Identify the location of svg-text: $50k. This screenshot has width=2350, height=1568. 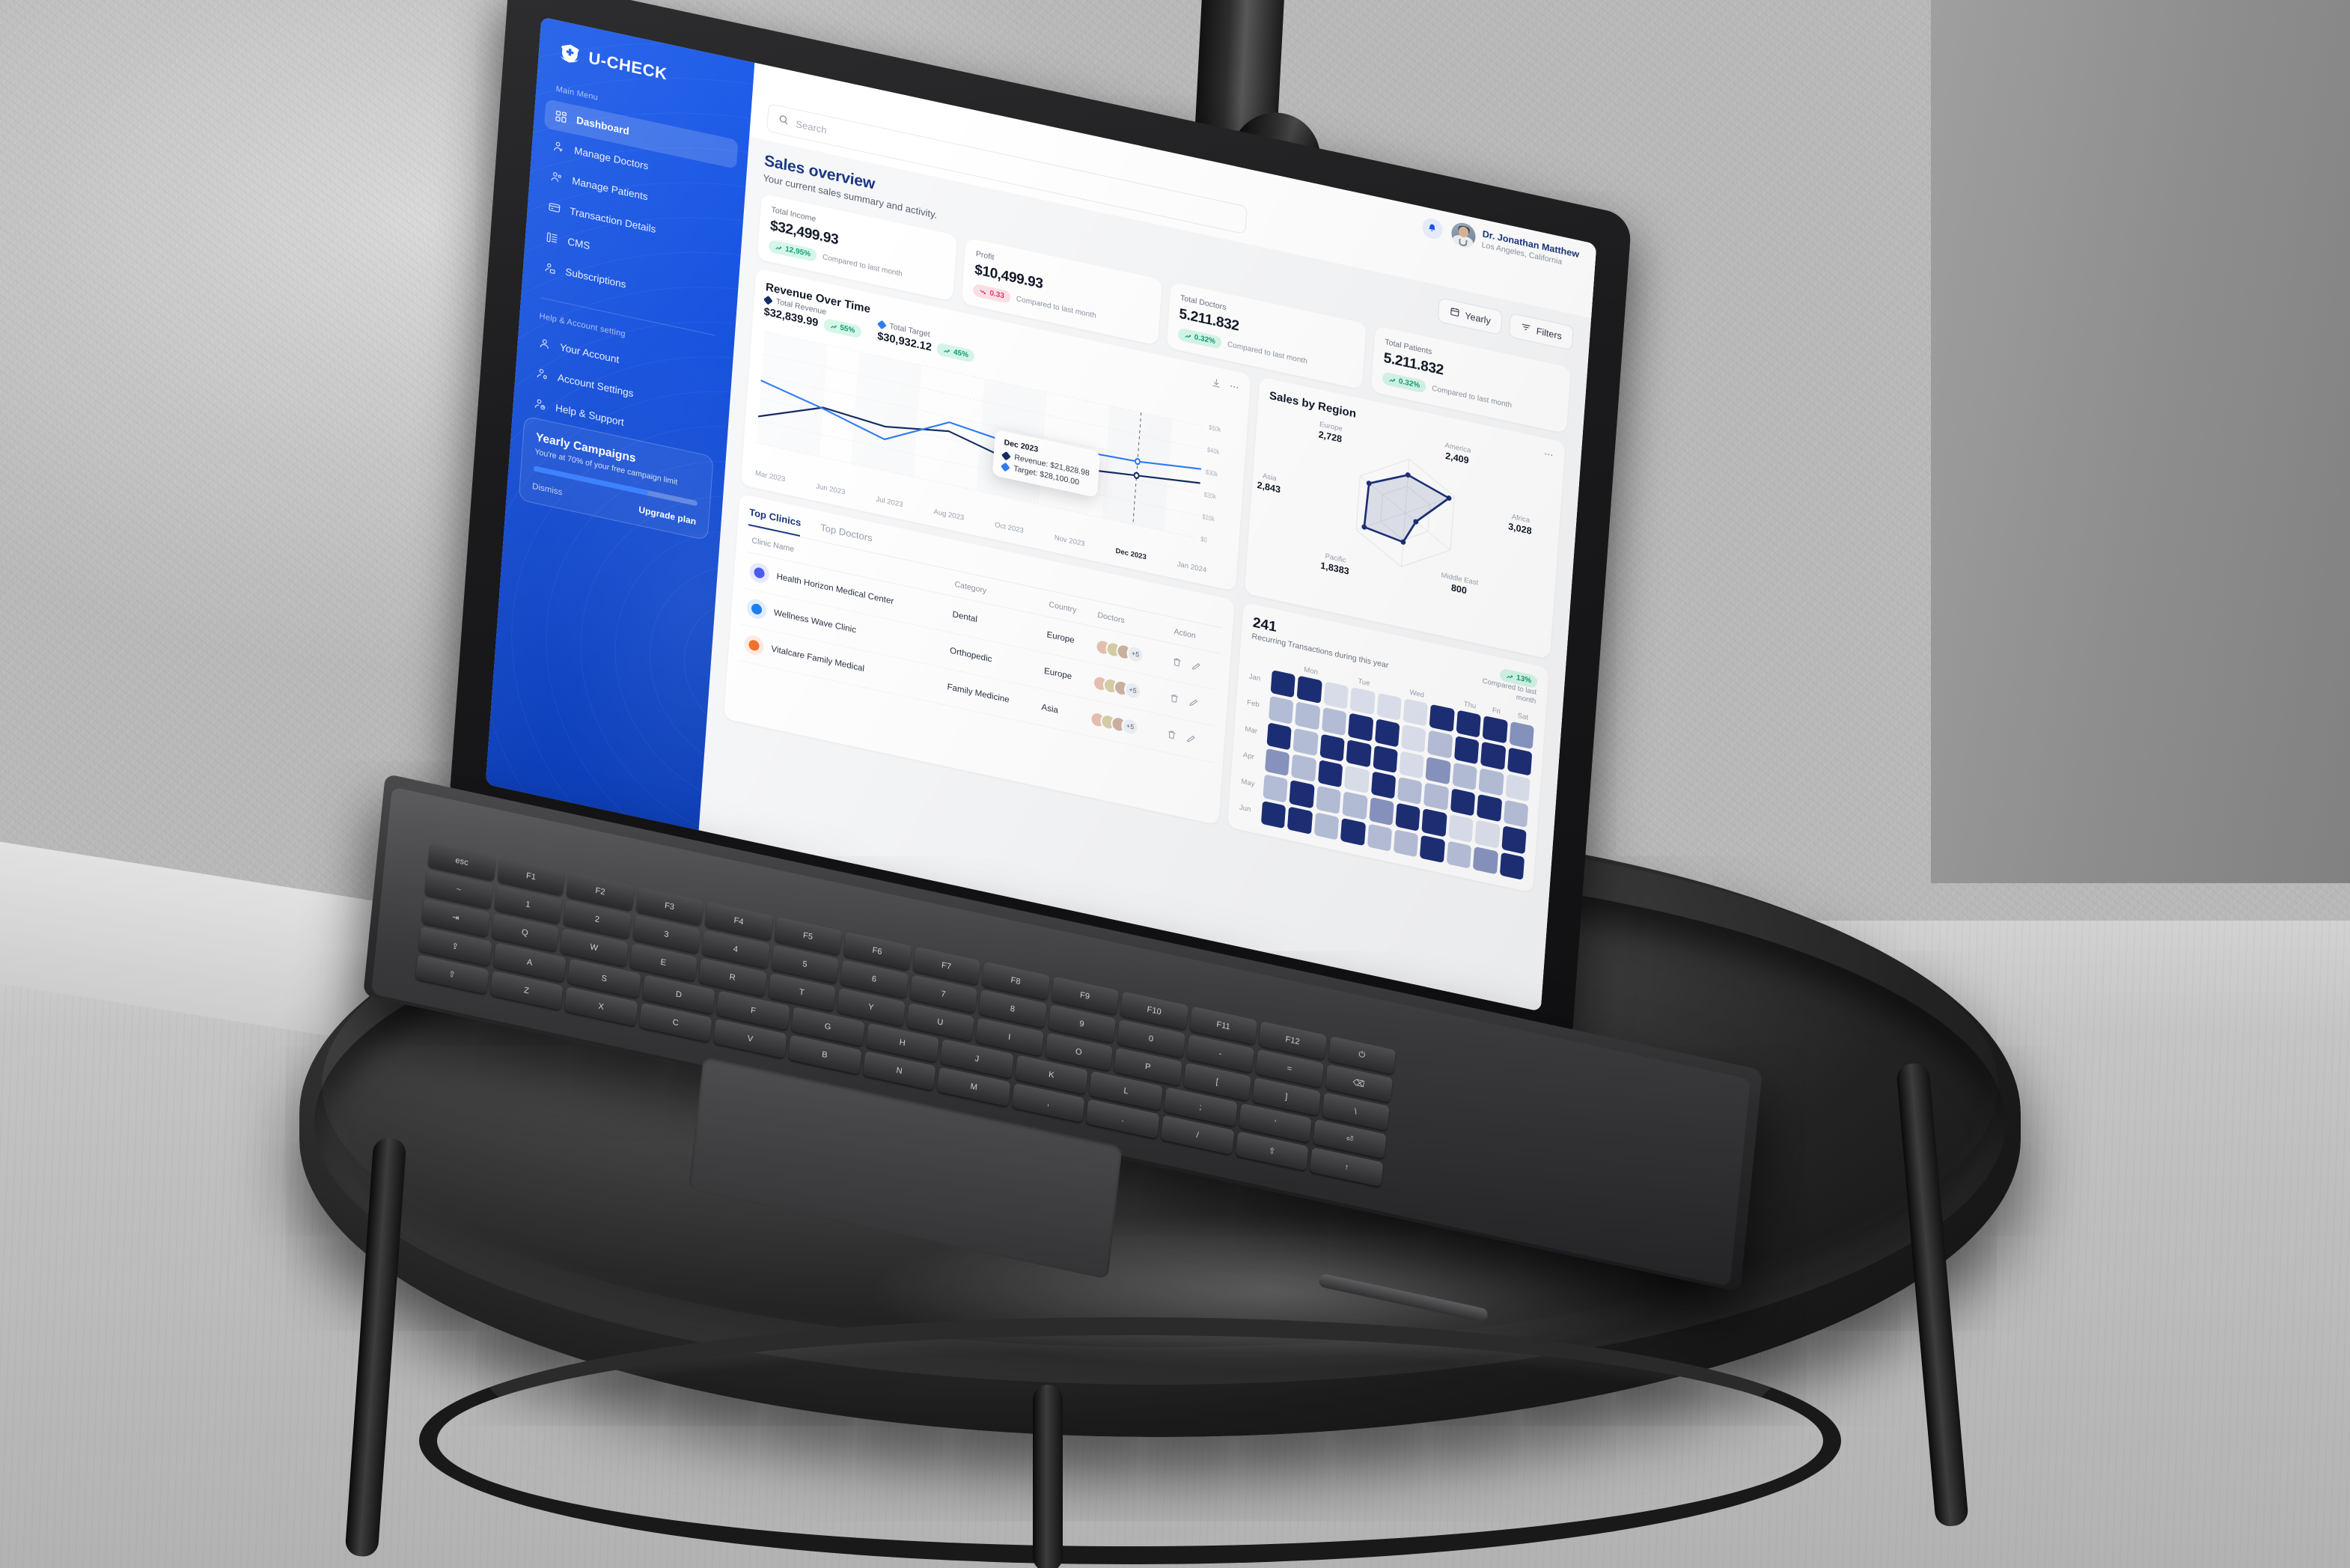
(1215, 428).